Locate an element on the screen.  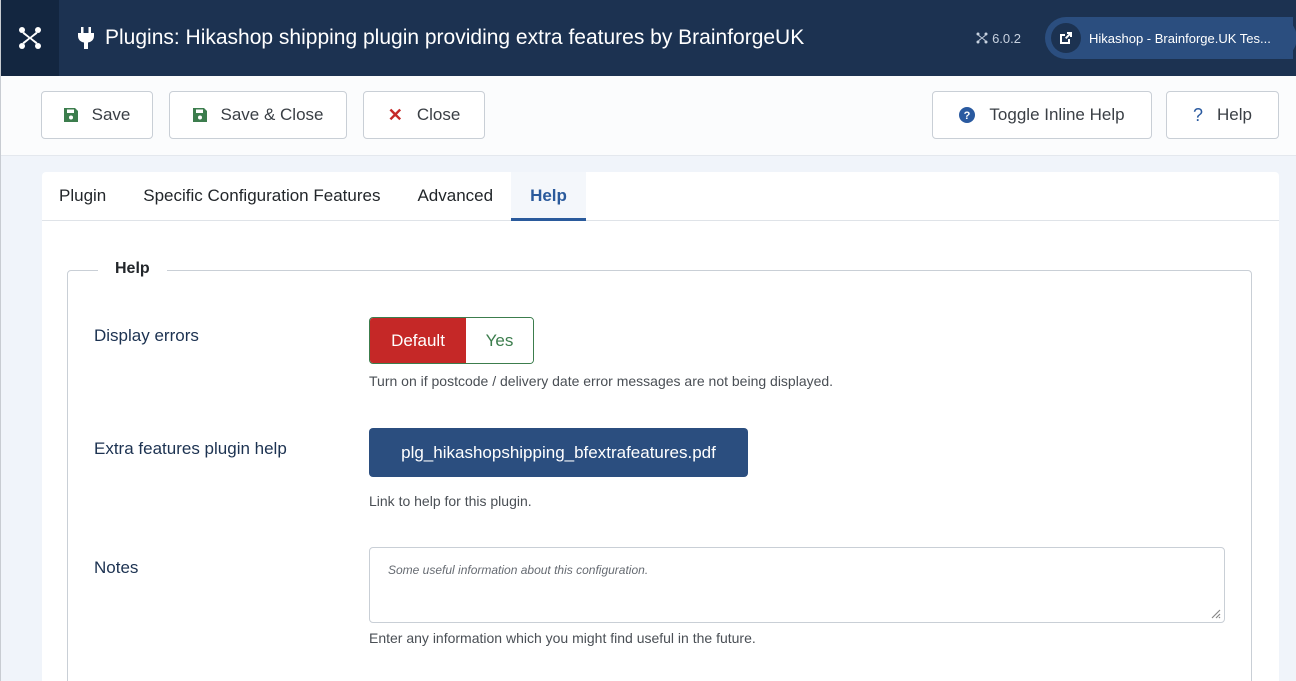
extra-help-description: Link to help for this plugin. is located at coordinates (450, 501).